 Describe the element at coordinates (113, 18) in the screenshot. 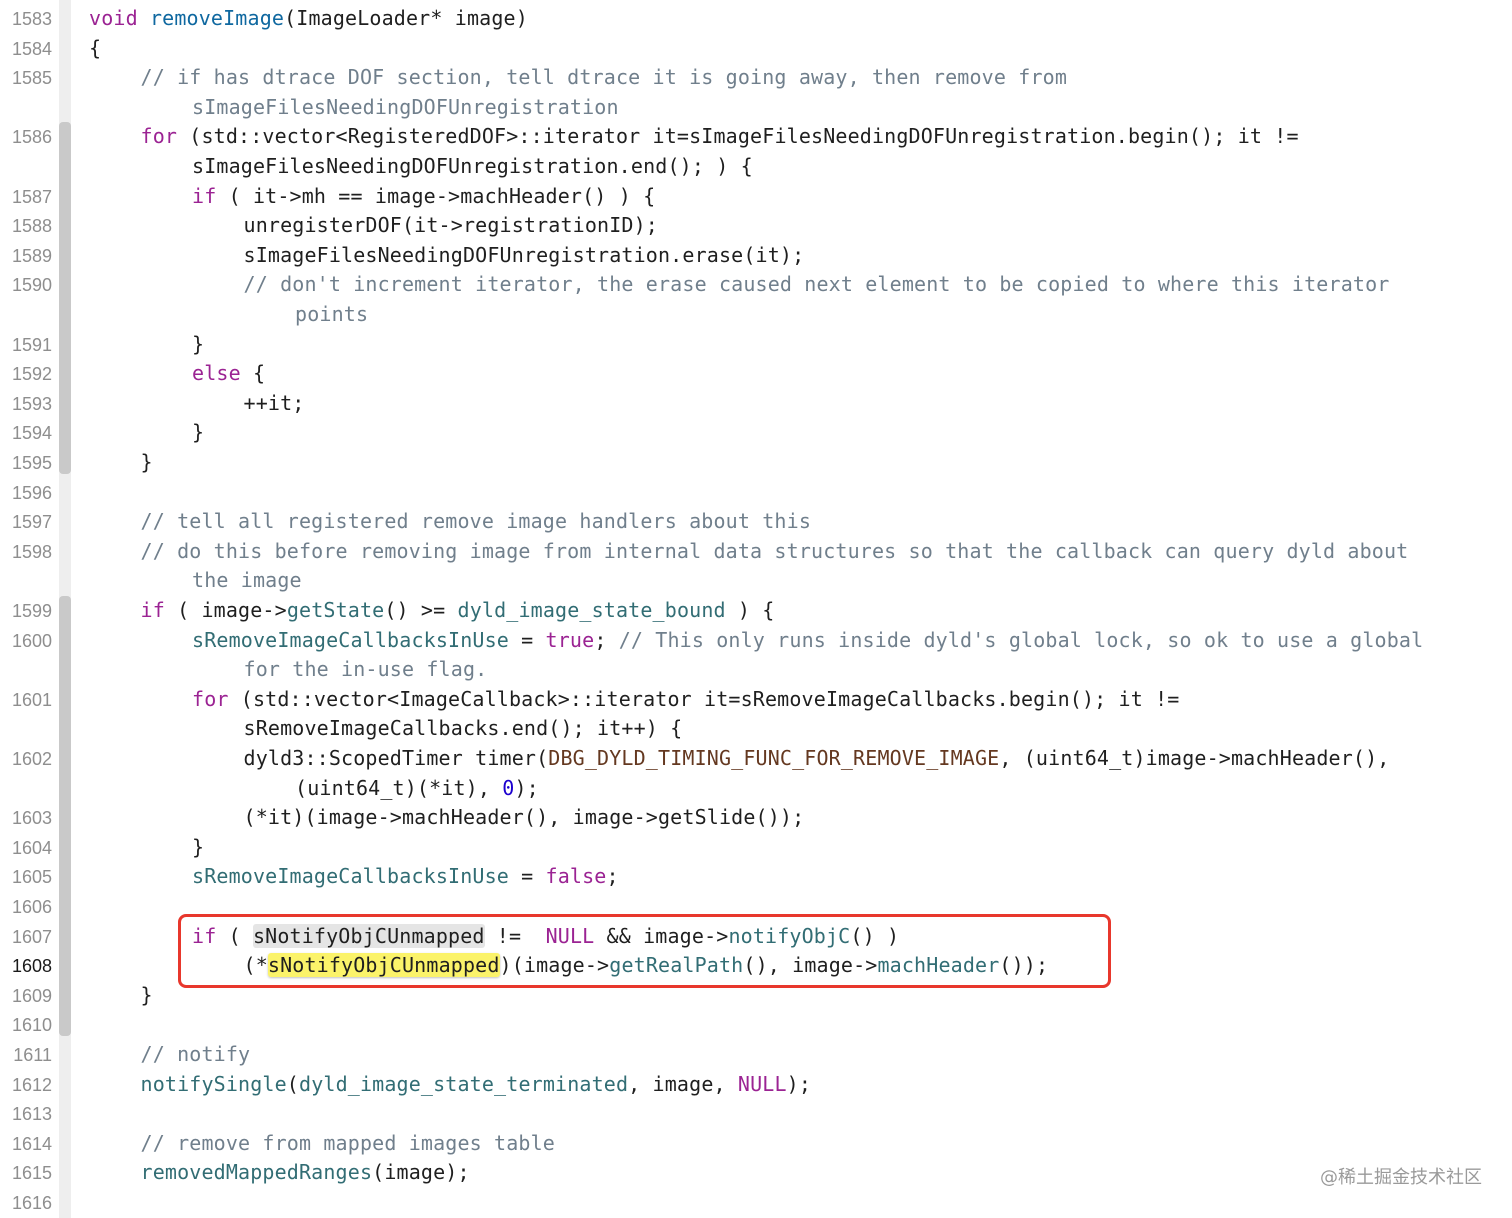

I see `code-token: void` at that location.